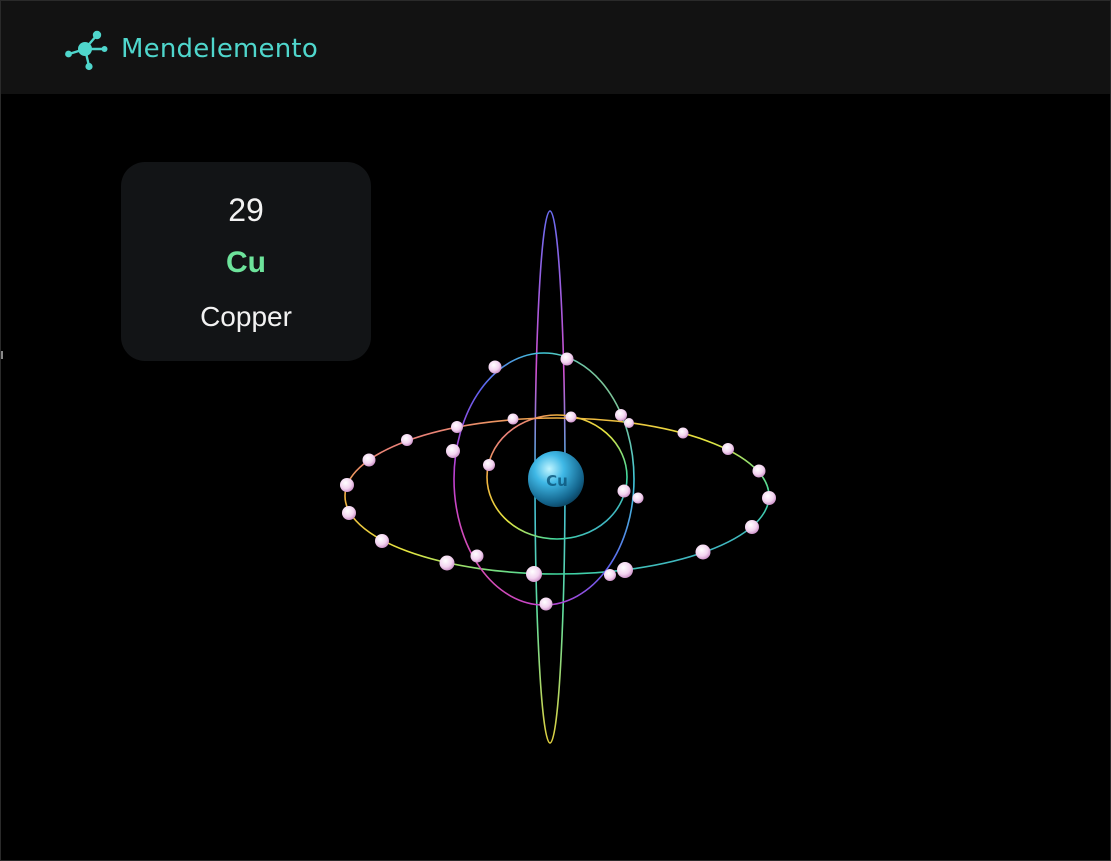 This screenshot has height=861, width=1111. I want to click on nucleus-label: Cu, so click(557, 481).